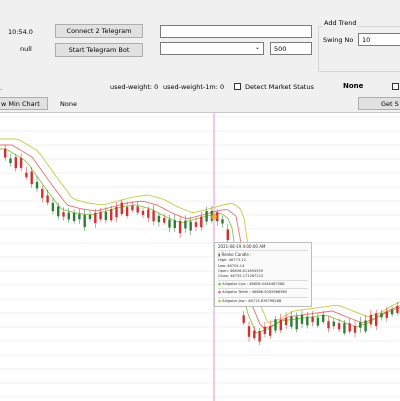 The image size is (400, 401). What do you see at coordinates (134, 87) in the screenshot?
I see `used-weight-label: used-weight: 0` at bounding box center [134, 87].